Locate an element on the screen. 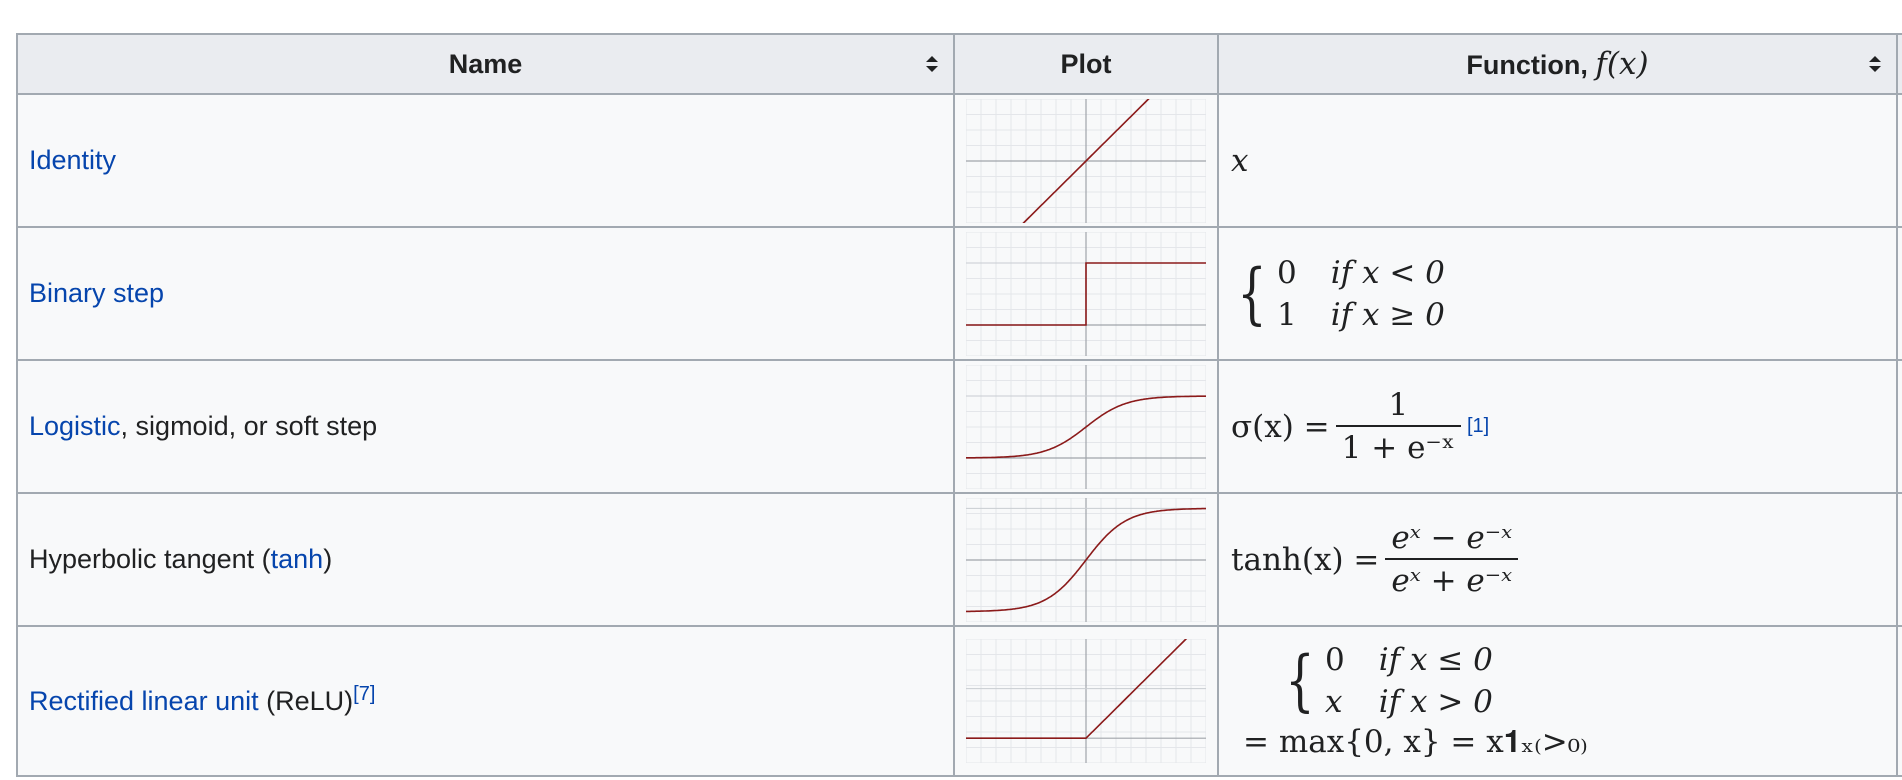  fraction-denominator: eˣ + e⁻ˣ is located at coordinates (1452, 579).